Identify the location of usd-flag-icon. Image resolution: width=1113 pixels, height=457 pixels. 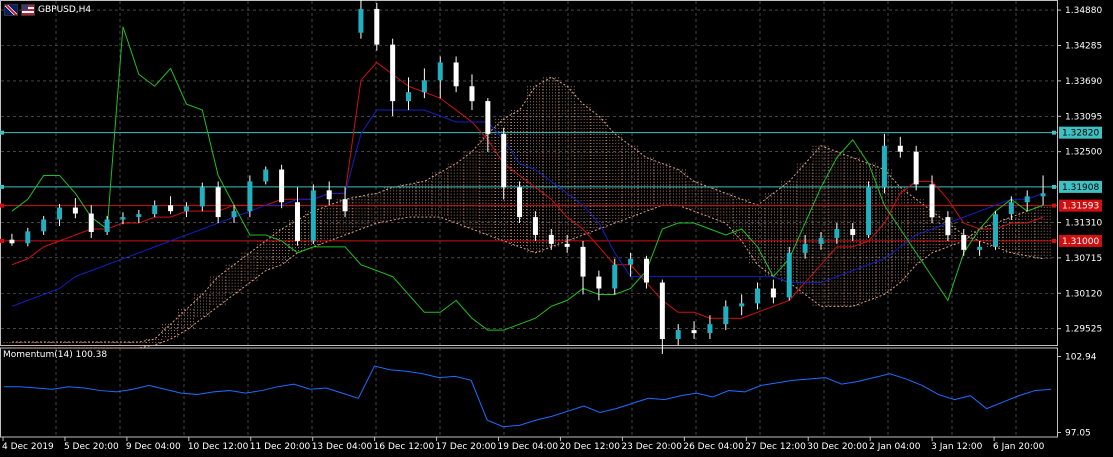
(28, 10).